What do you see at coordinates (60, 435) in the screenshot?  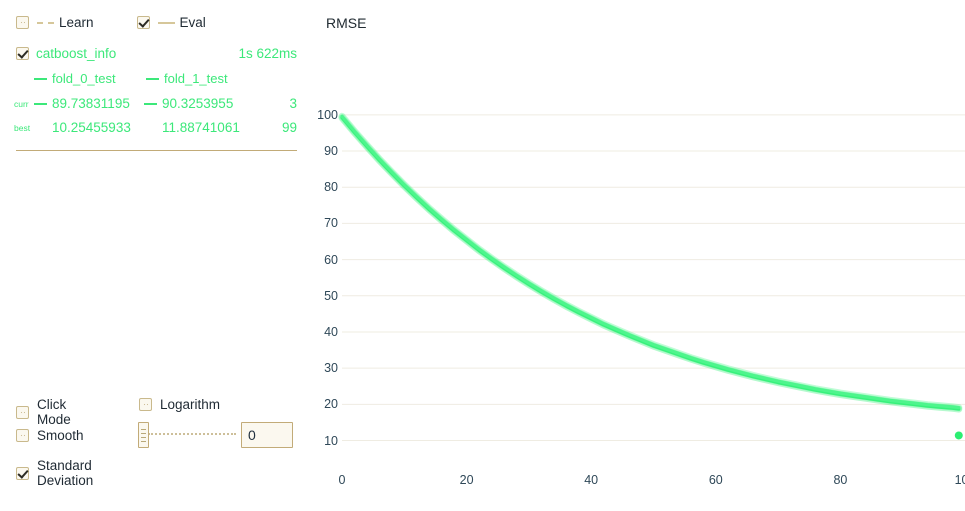 I see `smooth-label: Smooth` at bounding box center [60, 435].